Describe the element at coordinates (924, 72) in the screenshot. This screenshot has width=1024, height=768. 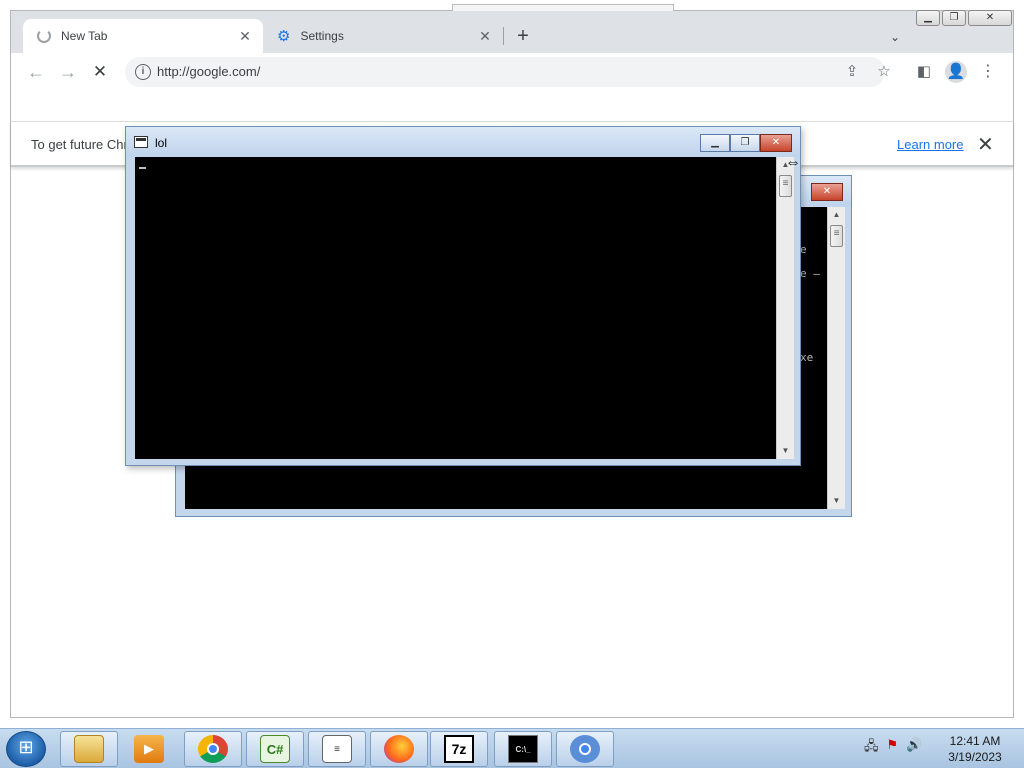
I see `side-panel-icon: ◧` at that location.